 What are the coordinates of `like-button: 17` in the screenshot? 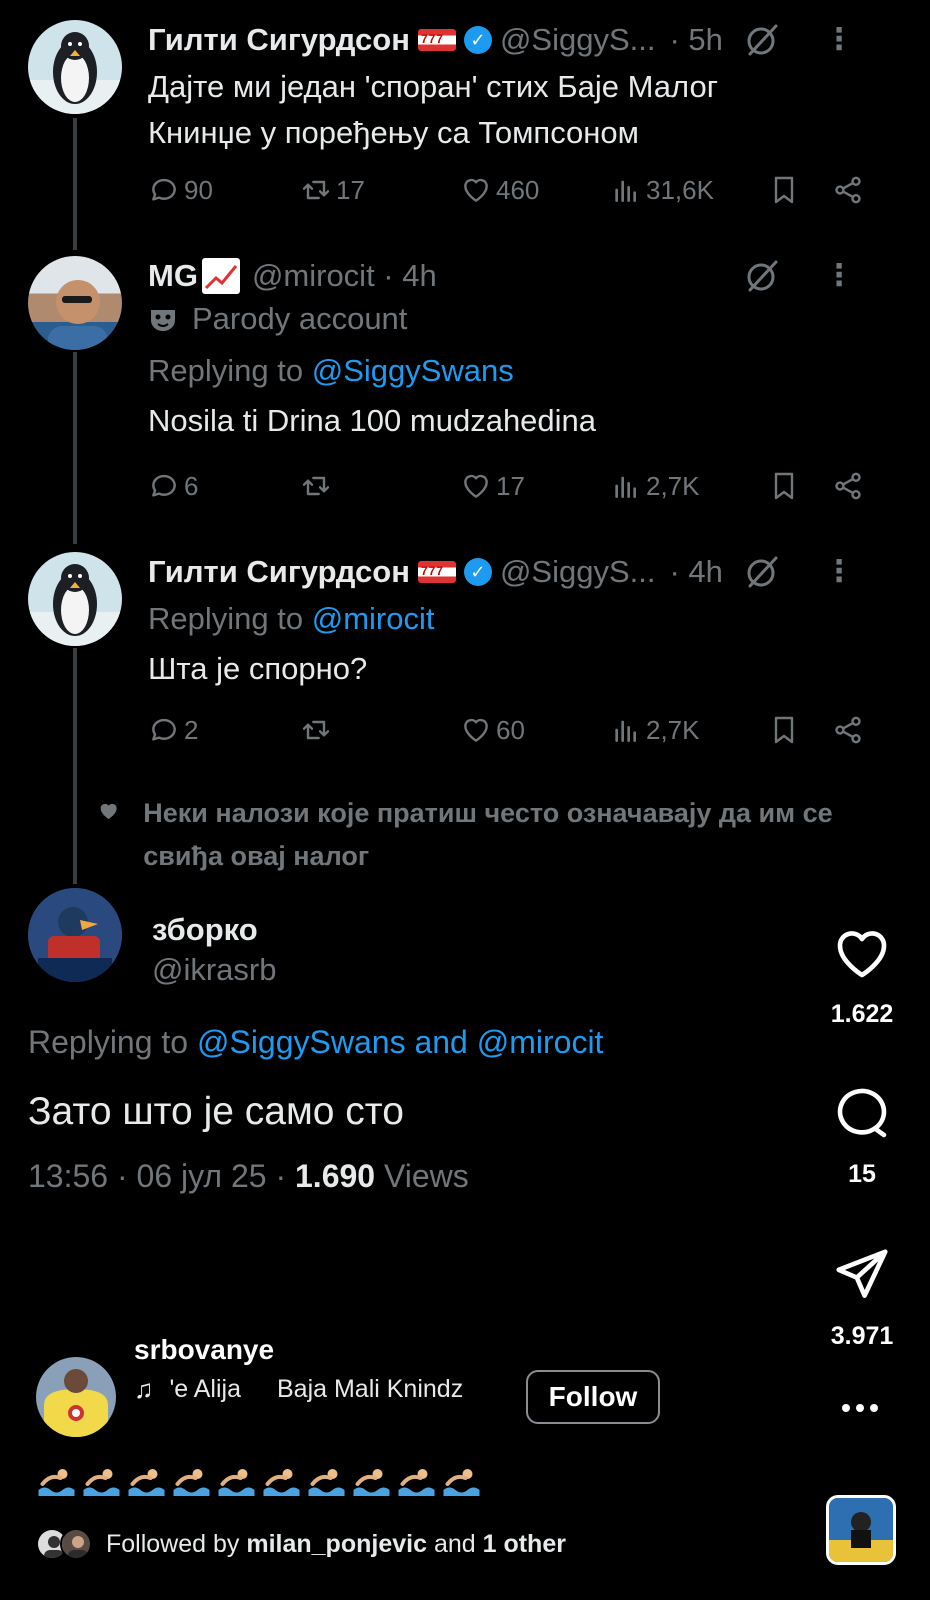 It's located at (492, 486).